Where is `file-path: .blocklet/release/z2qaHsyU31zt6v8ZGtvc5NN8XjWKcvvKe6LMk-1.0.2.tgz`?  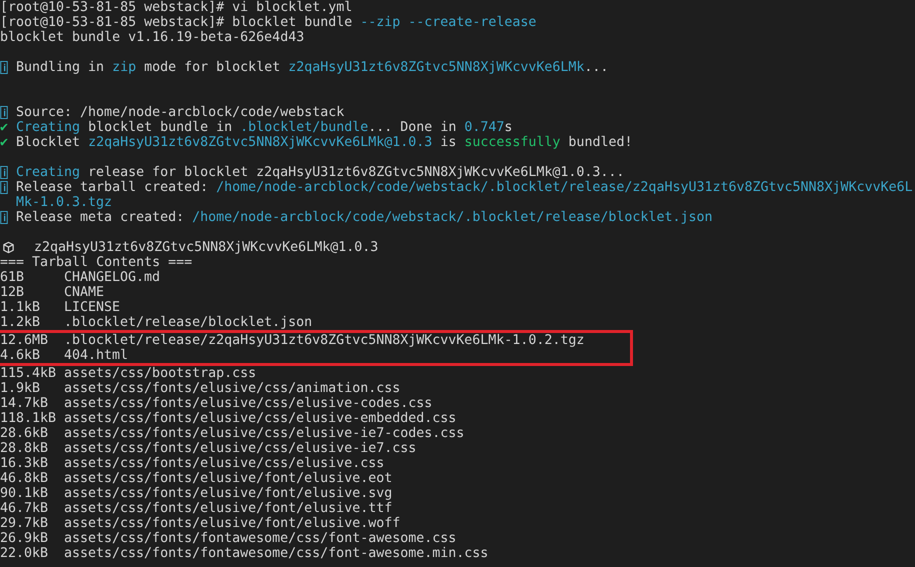
file-path: .blocklet/release/z2qaHsyU31zt6v8ZGtvc5NN8XjWKcvvKe6LMk-1.0.2.tgz is located at coordinates (324, 340).